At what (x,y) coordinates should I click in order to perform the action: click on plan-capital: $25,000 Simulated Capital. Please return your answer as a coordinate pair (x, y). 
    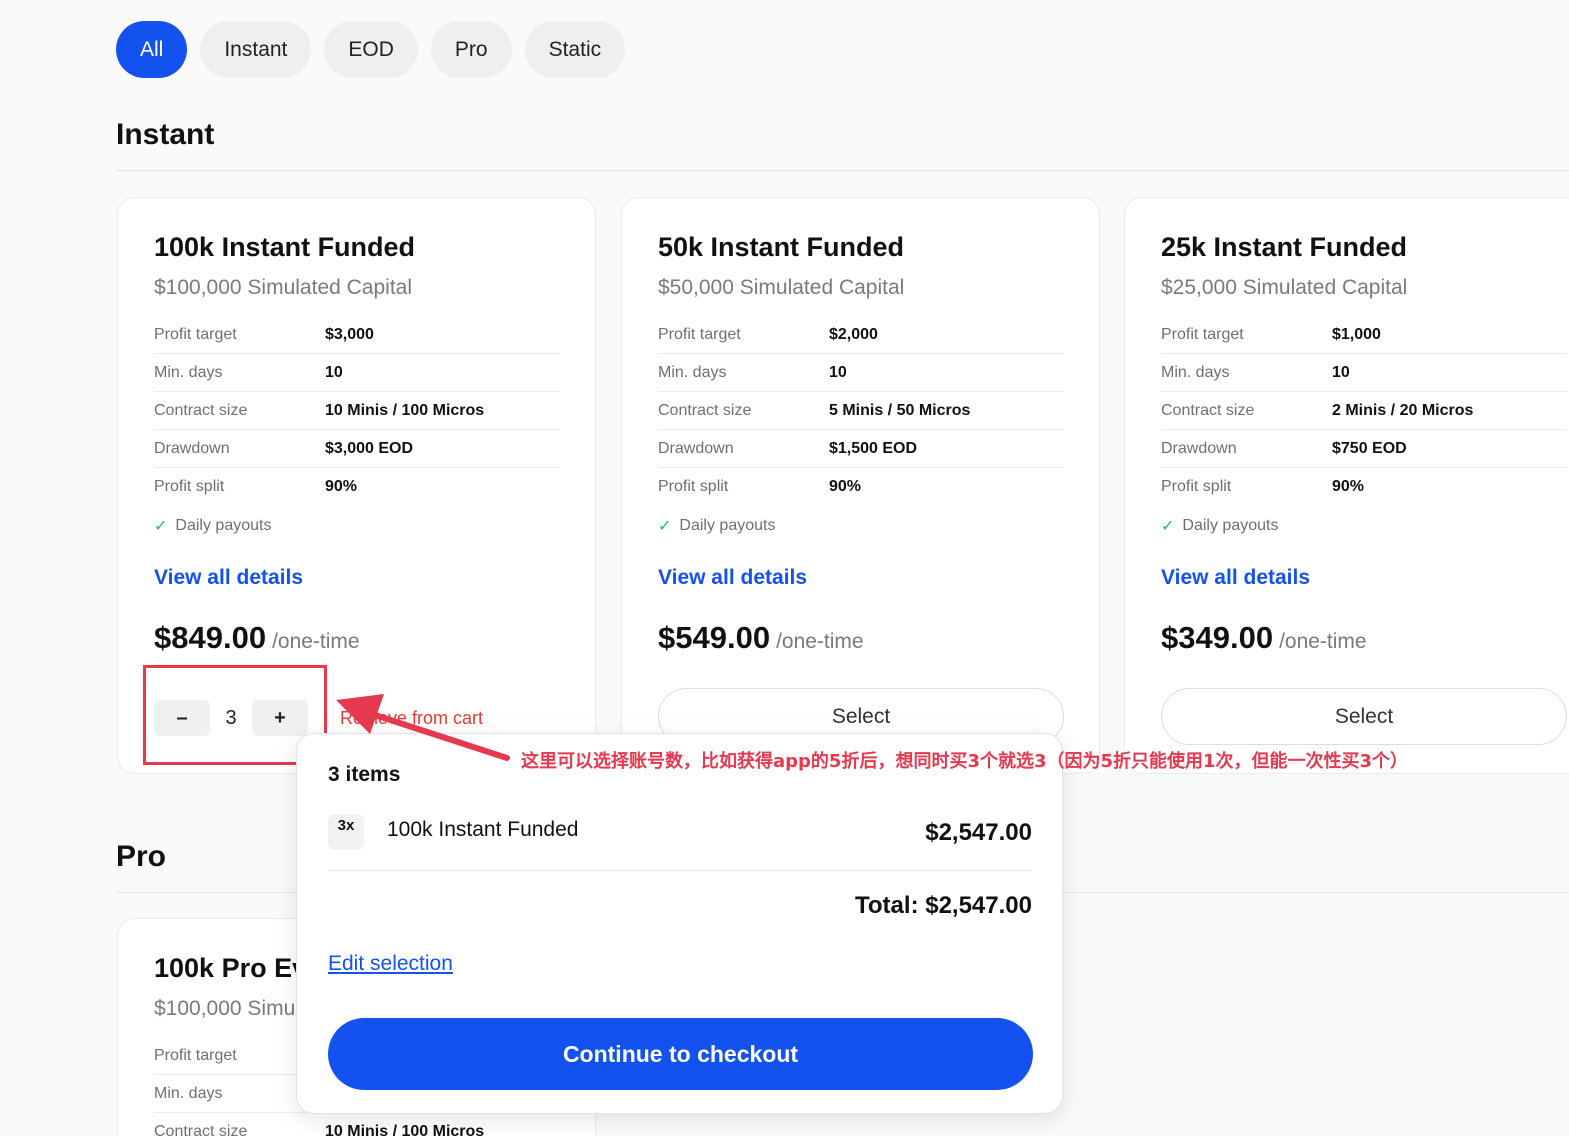
    Looking at the image, I should click on (1284, 287).